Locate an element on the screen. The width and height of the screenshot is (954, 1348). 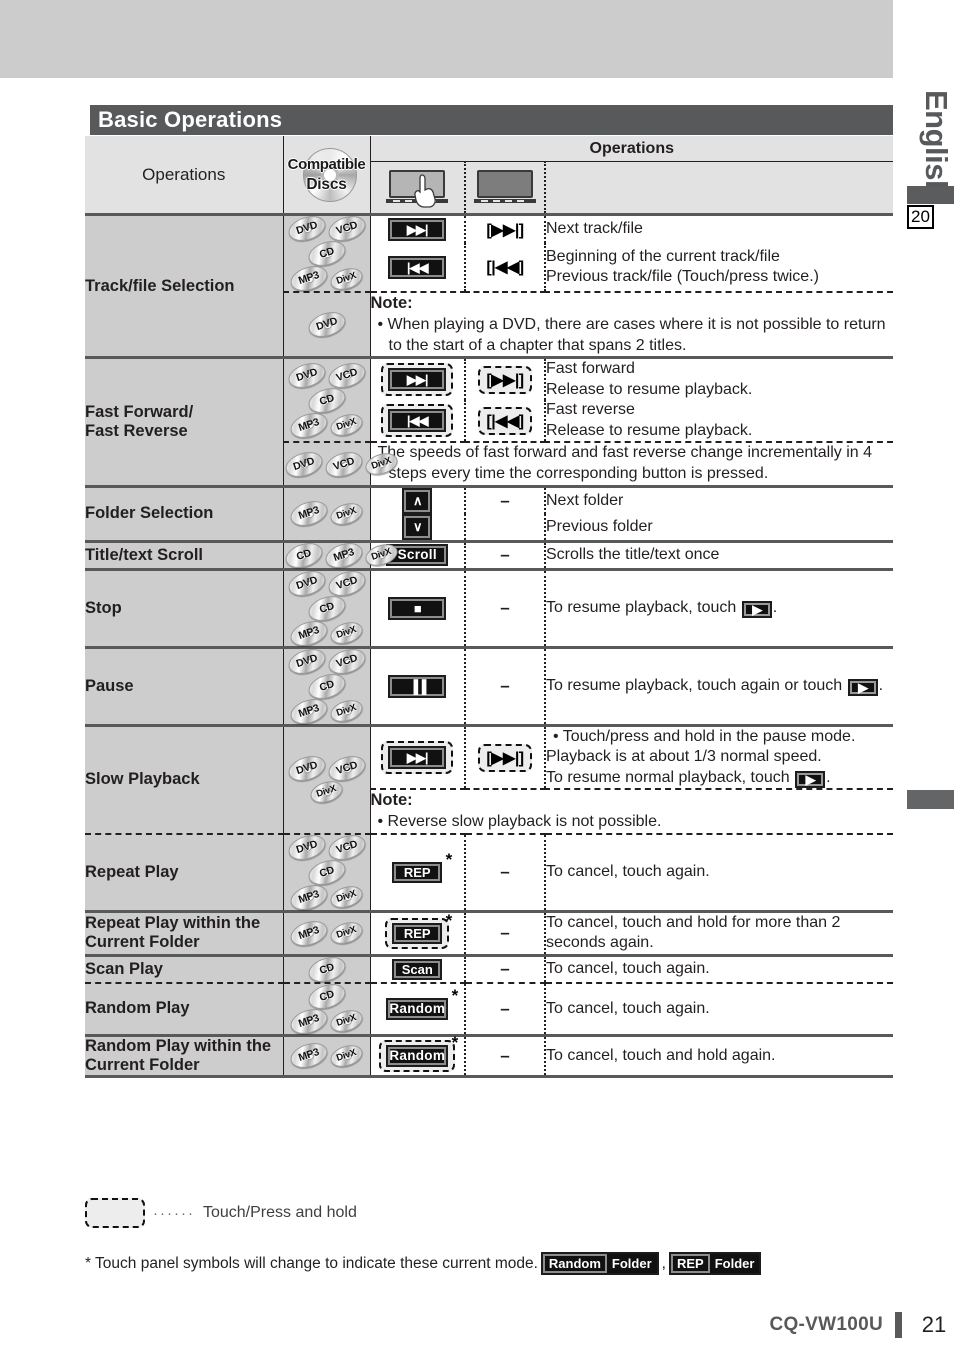
touch-panel-control: ▐▐ is located at coordinates (418, 685).